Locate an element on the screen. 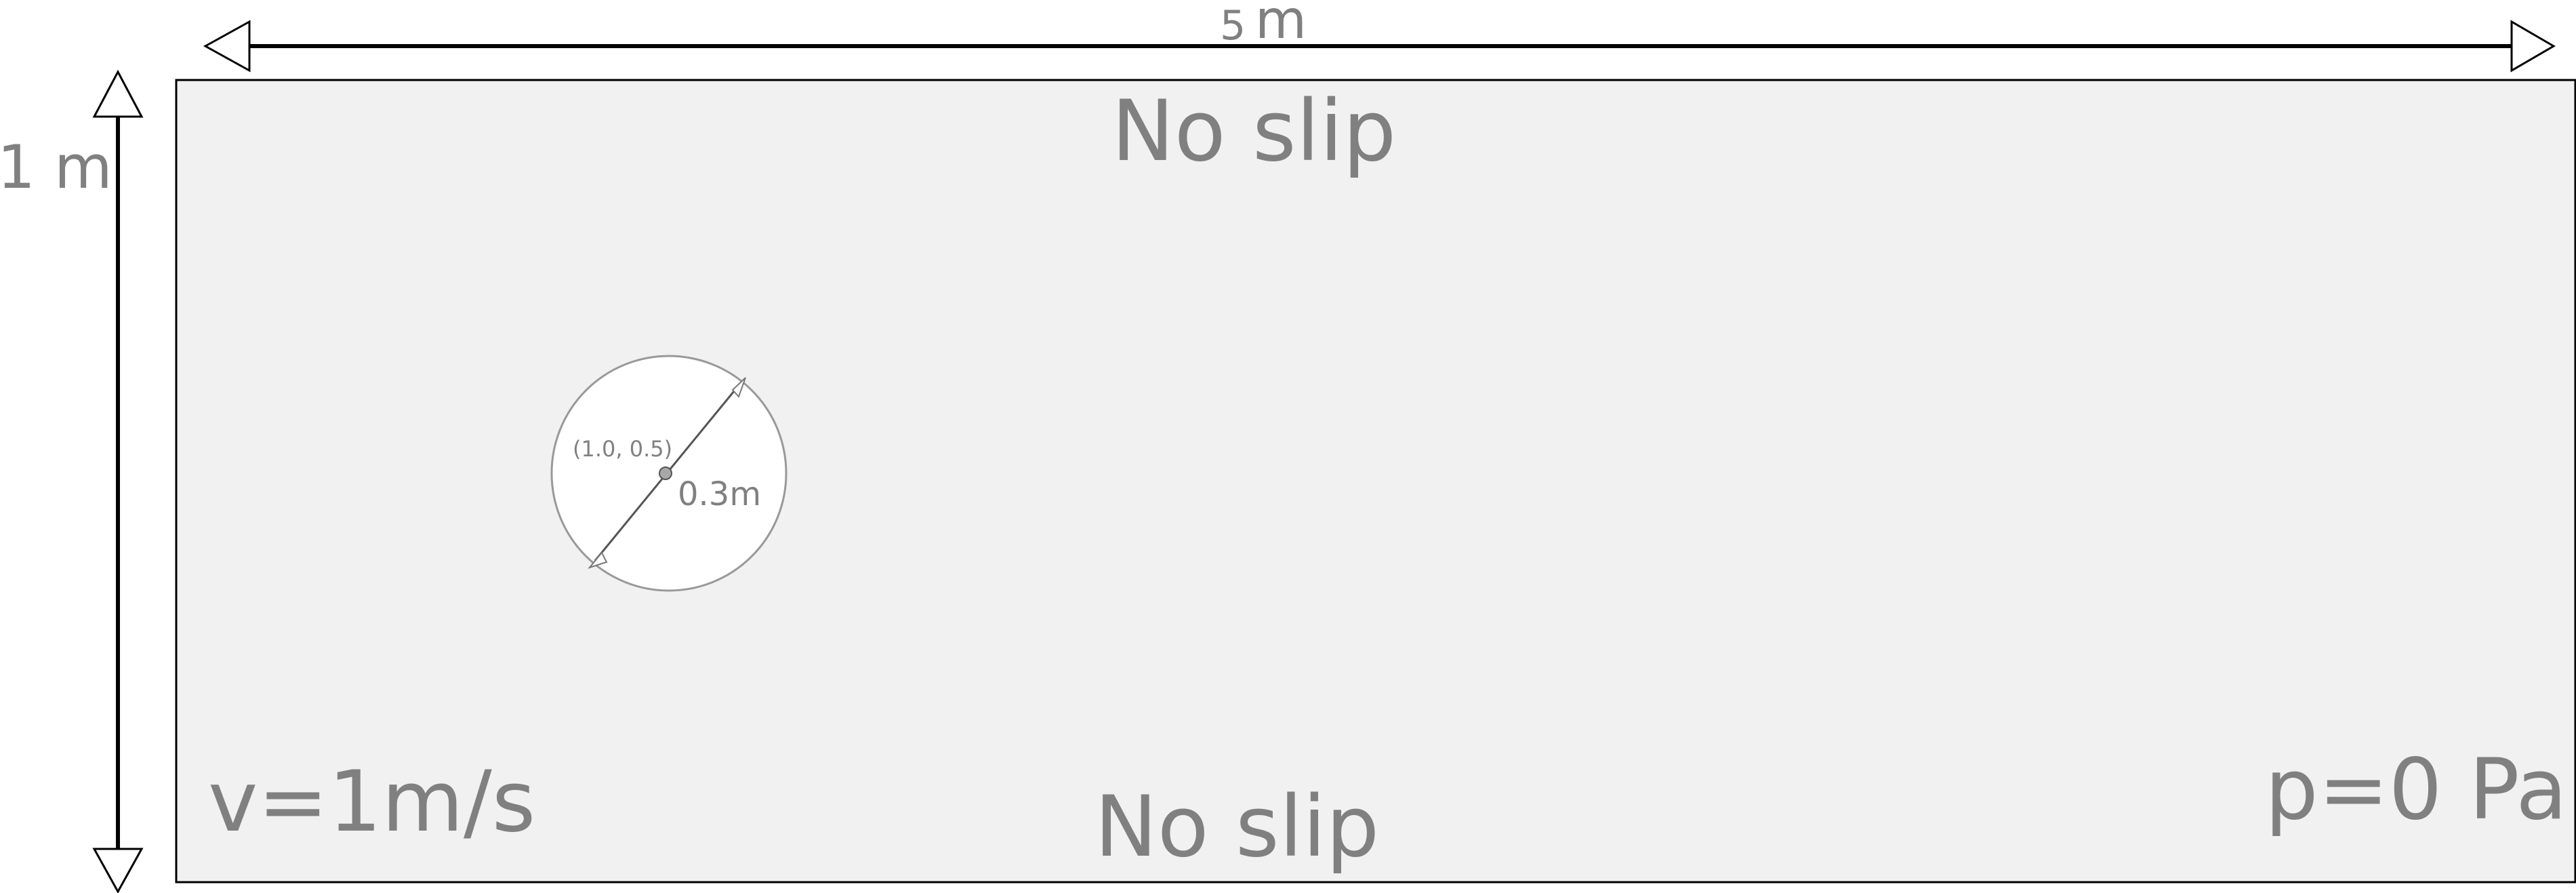 This screenshot has height=893, width=2576. top-wall-label: No slip is located at coordinates (1253, 131).